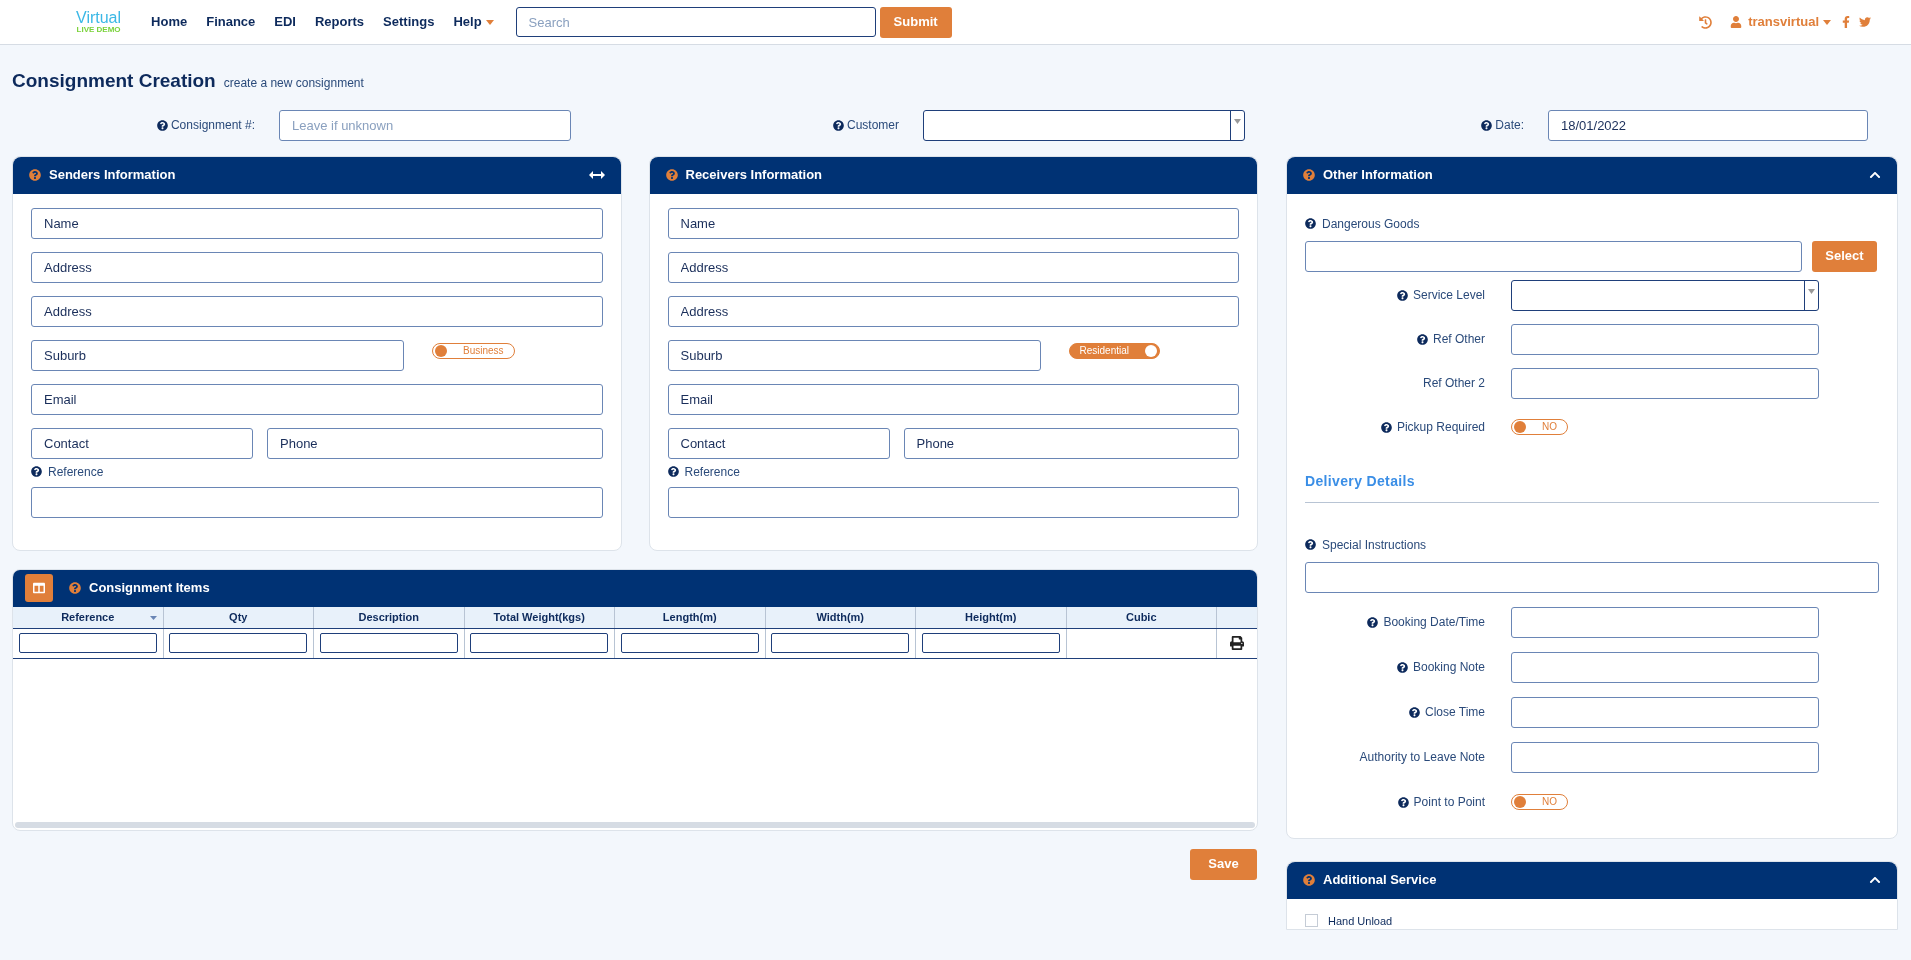  What do you see at coordinates (1453, 383) in the screenshot?
I see `field-label: Ref Other 2` at bounding box center [1453, 383].